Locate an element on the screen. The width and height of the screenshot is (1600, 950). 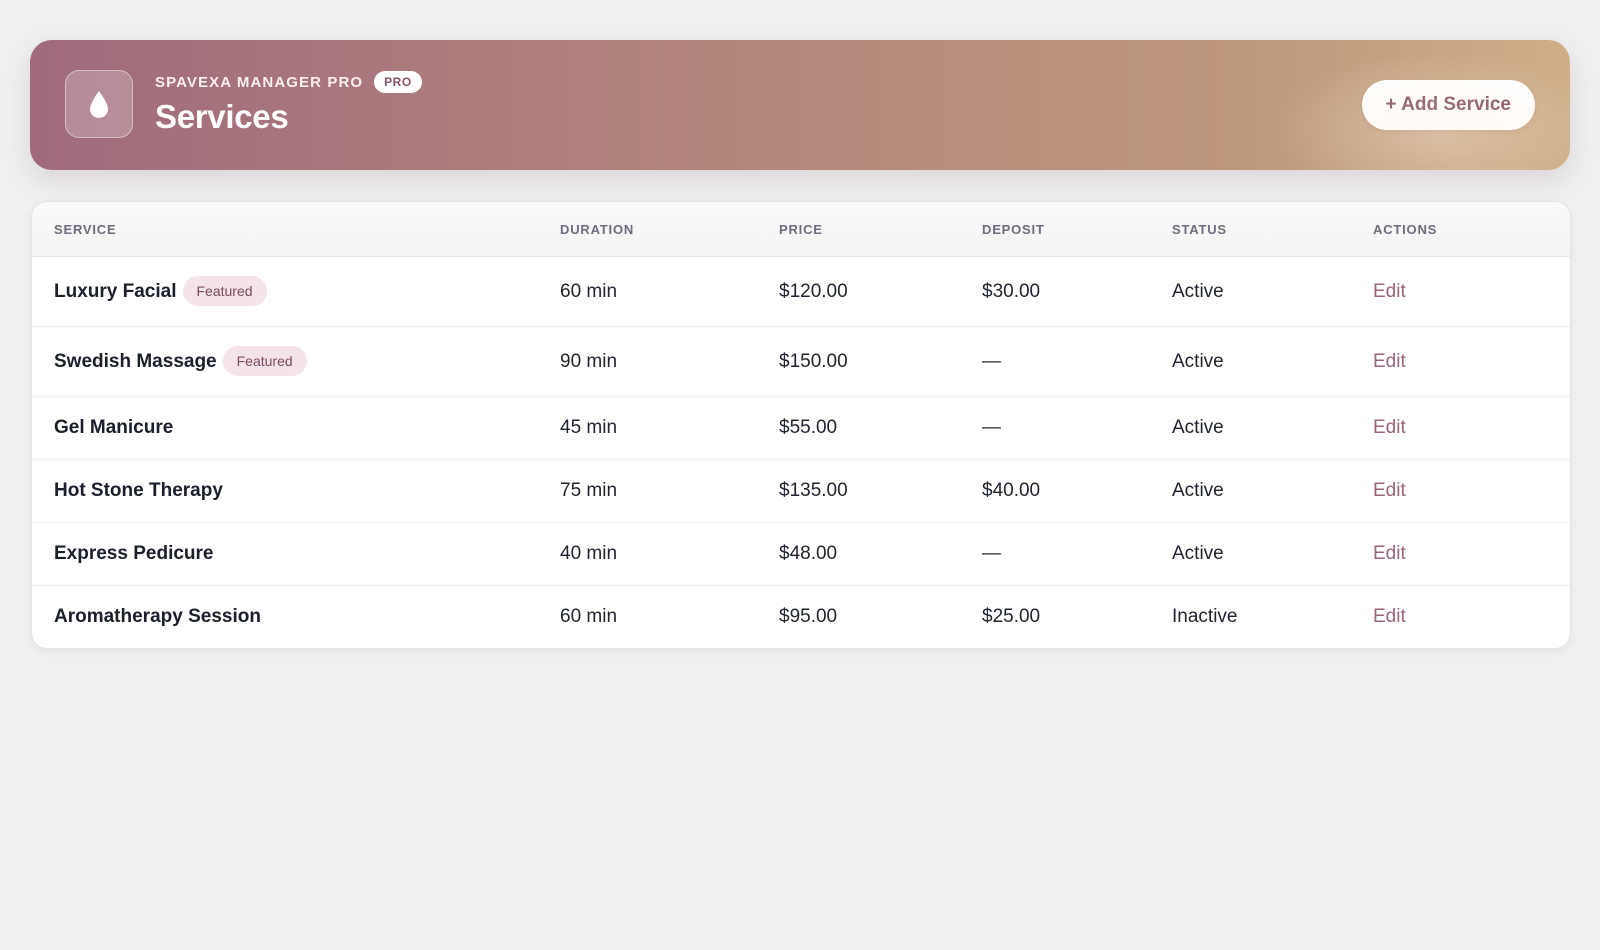
service-name: Gel Manicure is located at coordinates (114, 427).